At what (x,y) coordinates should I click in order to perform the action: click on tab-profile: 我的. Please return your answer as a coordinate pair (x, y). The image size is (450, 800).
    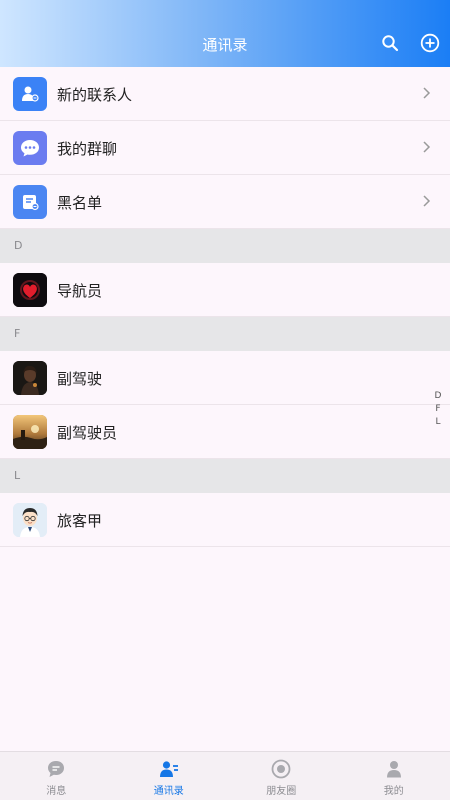
    Looking at the image, I should click on (394, 776).